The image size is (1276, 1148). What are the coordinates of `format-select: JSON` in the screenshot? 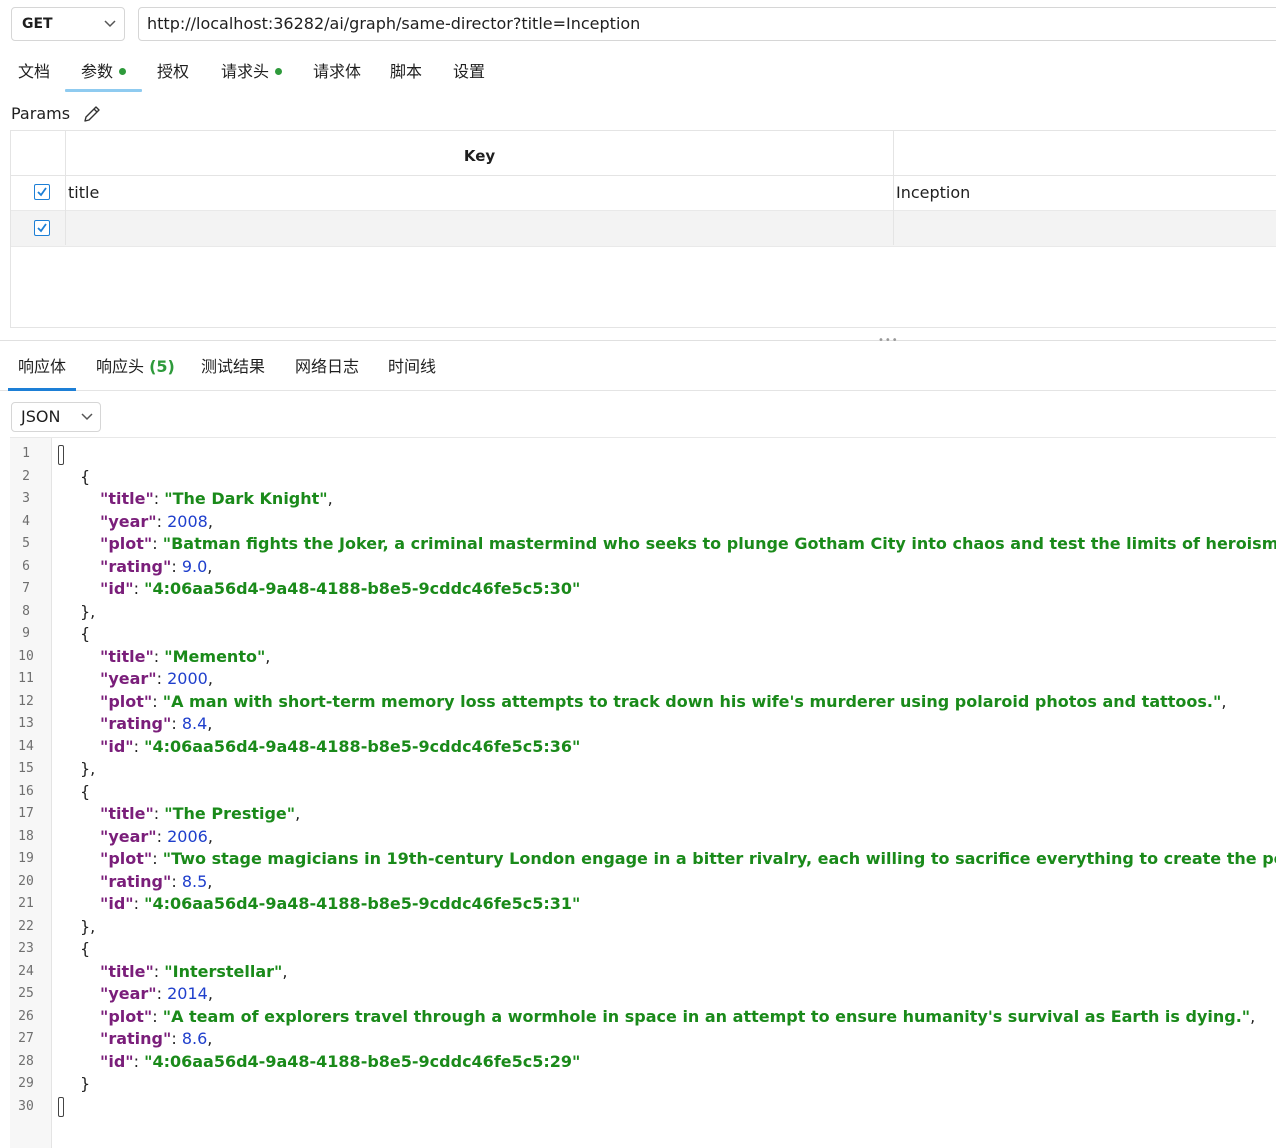 It's located at (56, 417).